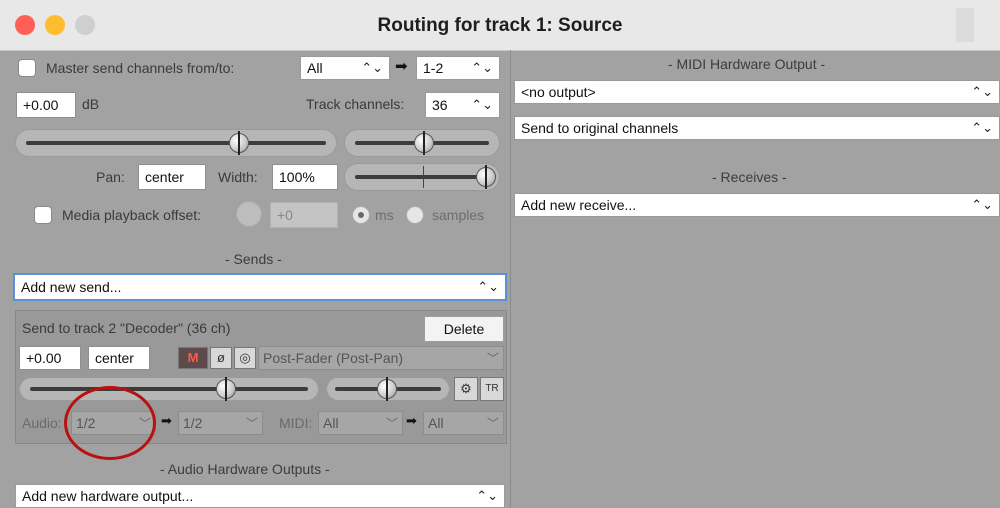 This screenshot has width=1000, height=508. Describe the element at coordinates (965, 25) in the screenshot. I see `titlebar-scroll-stub` at that location.